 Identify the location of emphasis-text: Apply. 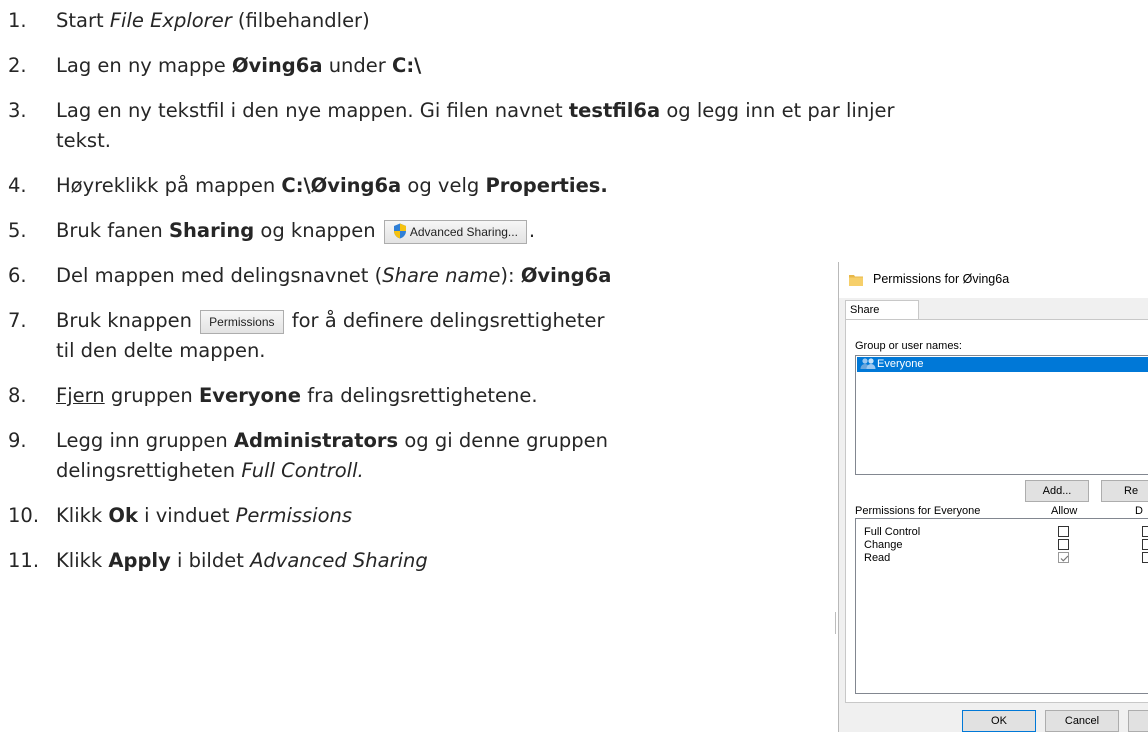
(139, 560).